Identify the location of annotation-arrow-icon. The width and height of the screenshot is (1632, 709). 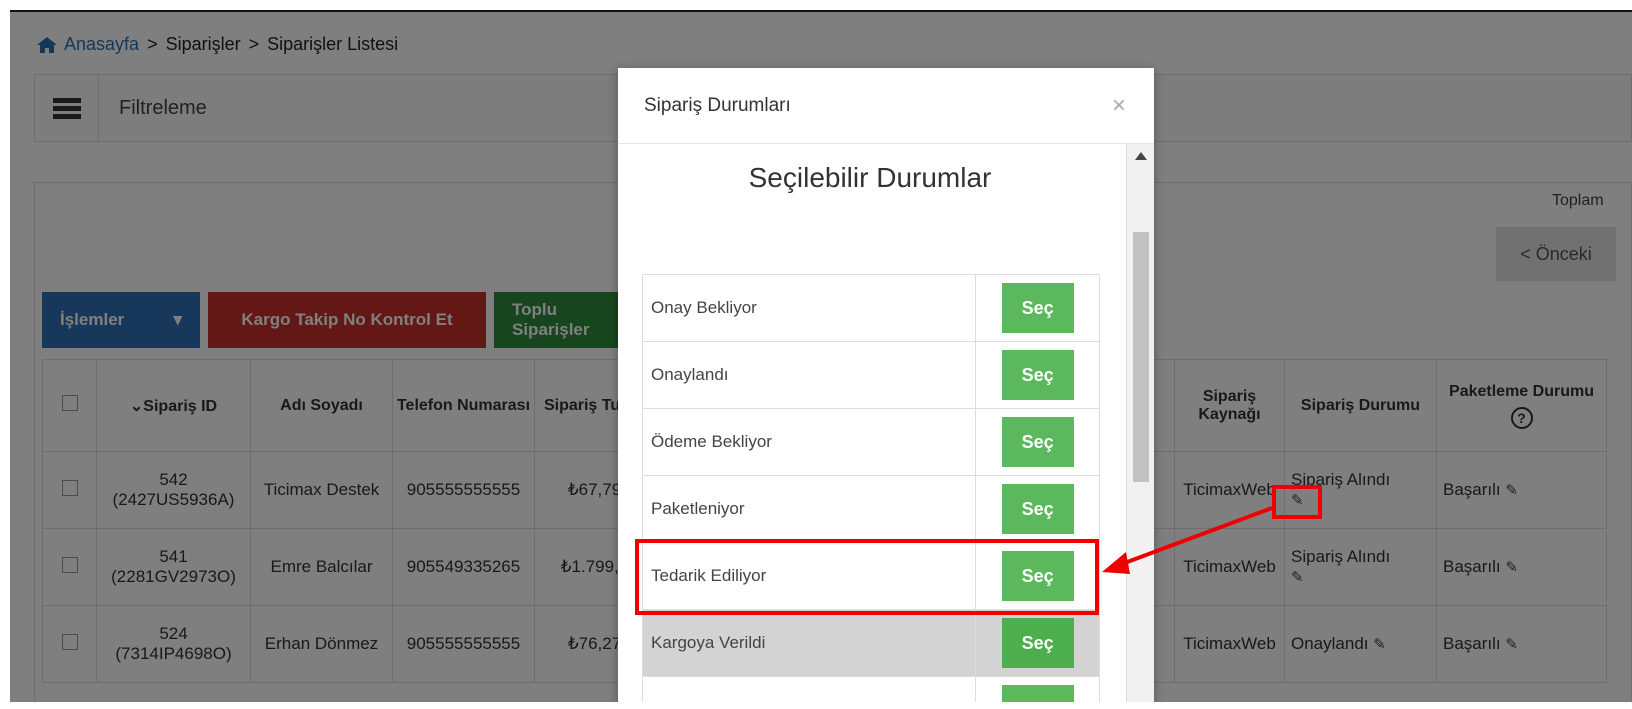
(1187, 540).